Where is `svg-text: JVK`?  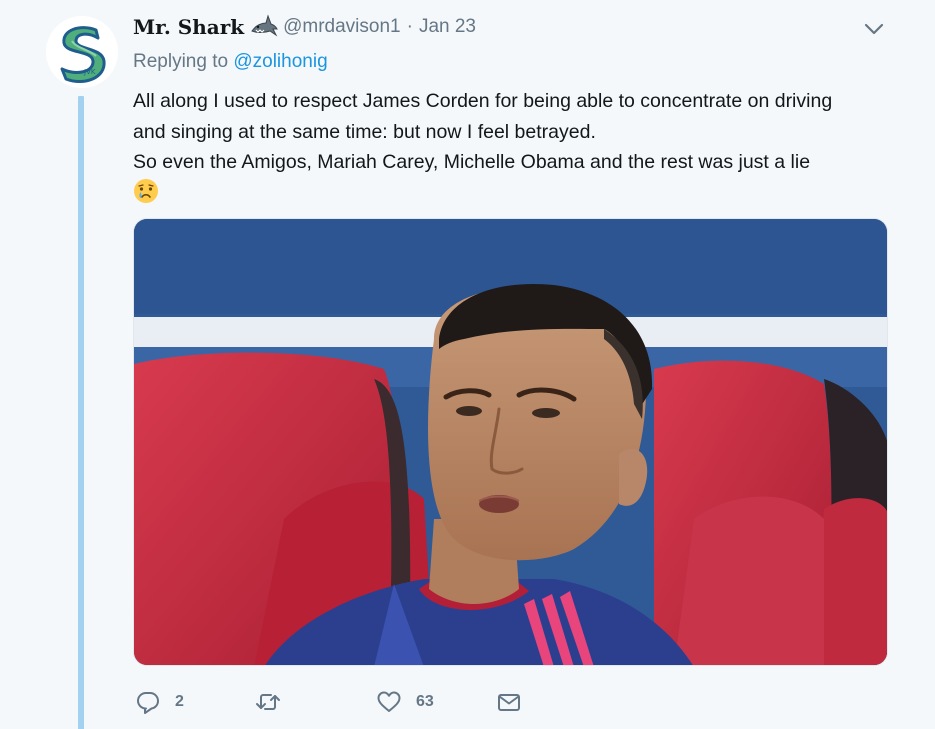
svg-text: JVK is located at coordinates (89, 72).